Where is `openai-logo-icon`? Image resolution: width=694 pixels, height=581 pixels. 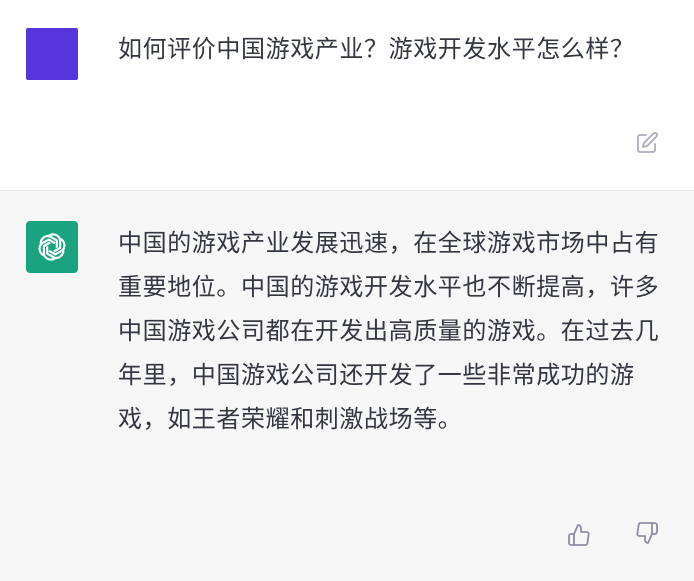
openai-logo-icon is located at coordinates (52, 247).